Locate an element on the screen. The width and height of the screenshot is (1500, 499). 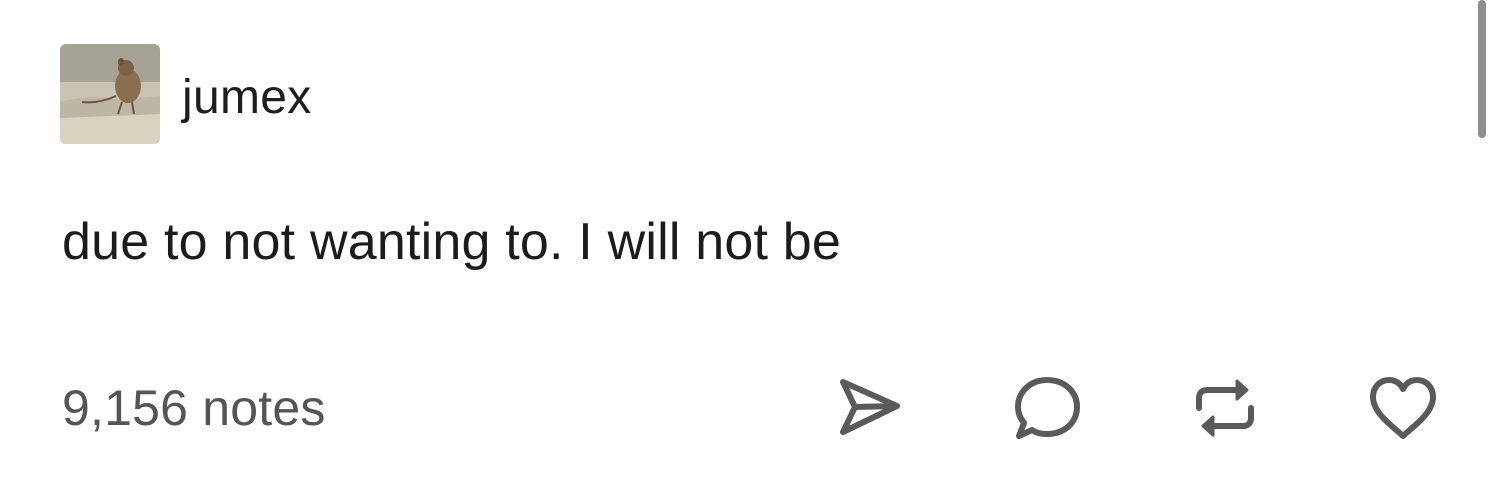
avatar is located at coordinates (110, 94).